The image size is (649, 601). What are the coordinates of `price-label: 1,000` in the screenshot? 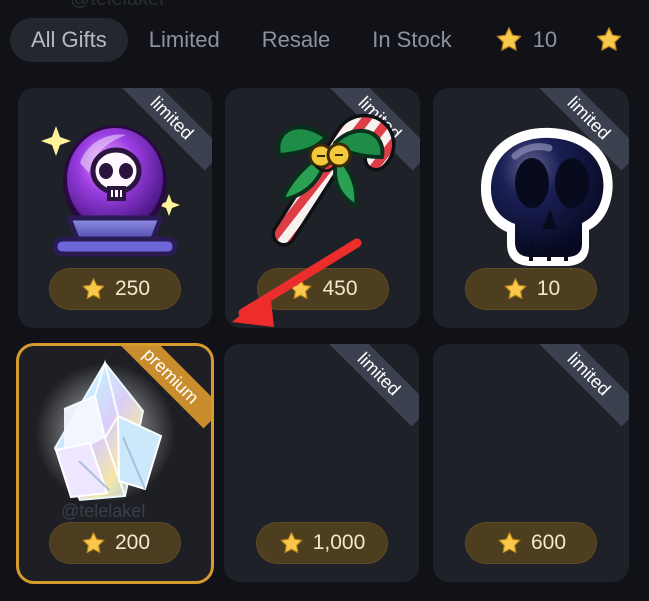 It's located at (339, 542).